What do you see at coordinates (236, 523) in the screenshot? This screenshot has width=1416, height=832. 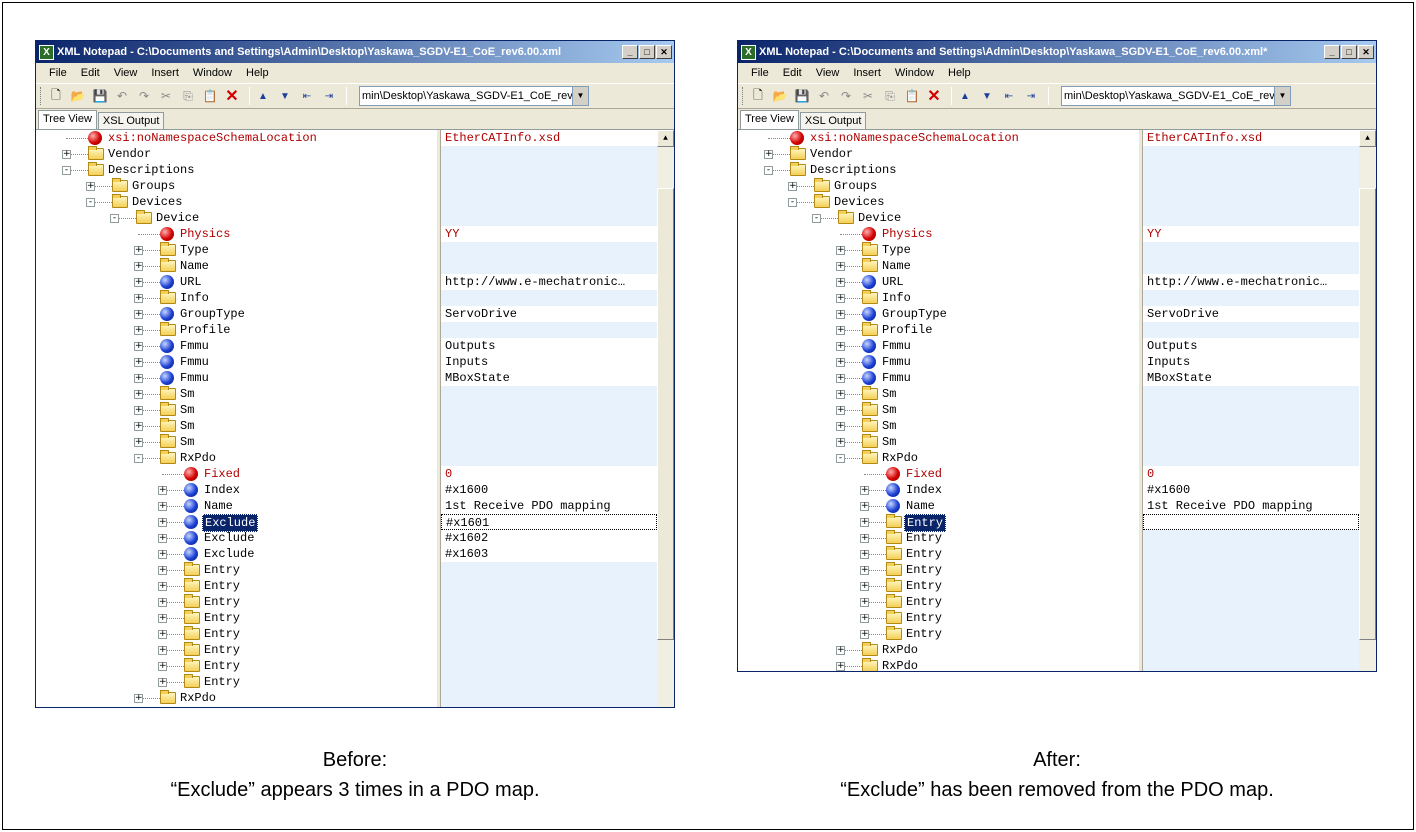 I see `tree-node: + Exclude` at bounding box center [236, 523].